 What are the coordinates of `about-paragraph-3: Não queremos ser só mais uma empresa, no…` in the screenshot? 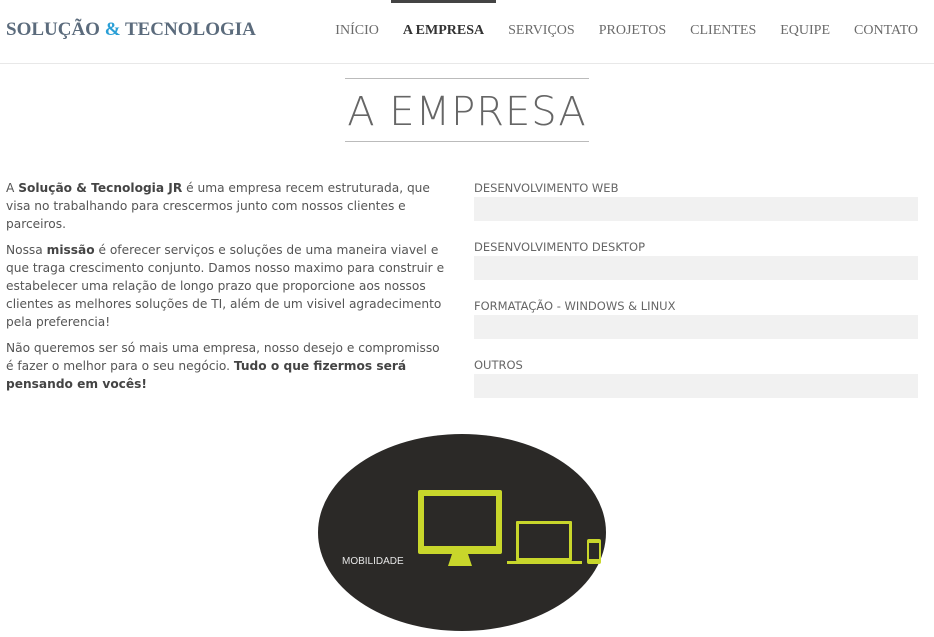 It's located at (228, 366).